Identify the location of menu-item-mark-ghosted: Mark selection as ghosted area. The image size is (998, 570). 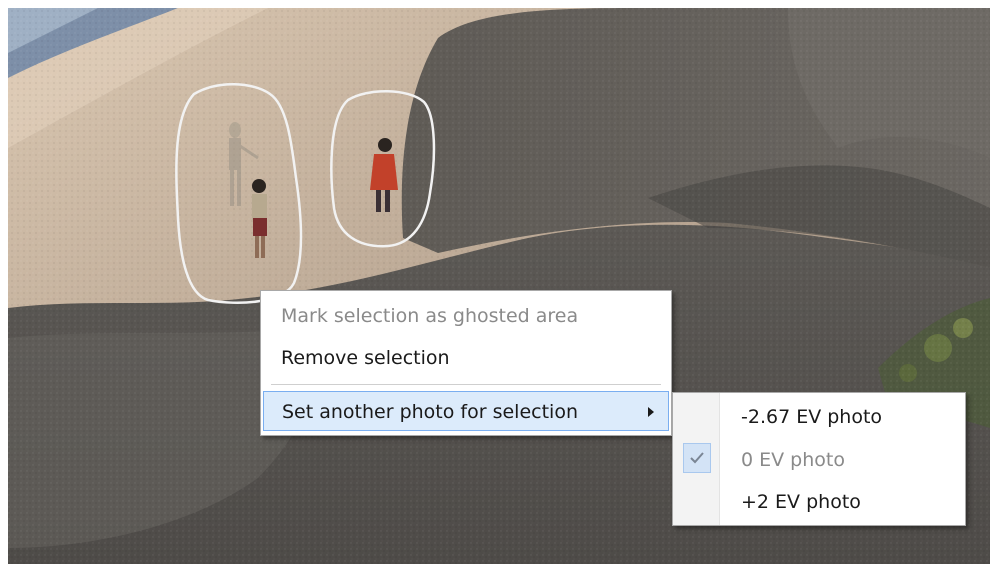
(473, 316).